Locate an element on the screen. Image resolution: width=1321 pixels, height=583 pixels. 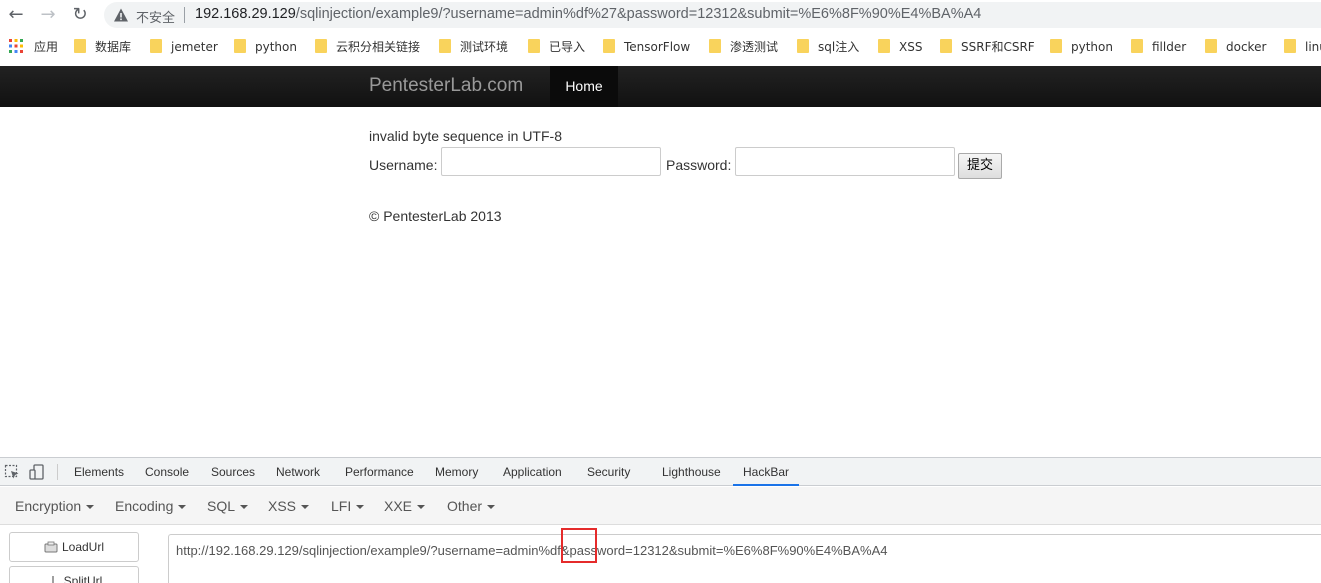
tab-sources: Sources is located at coordinates (233, 472).